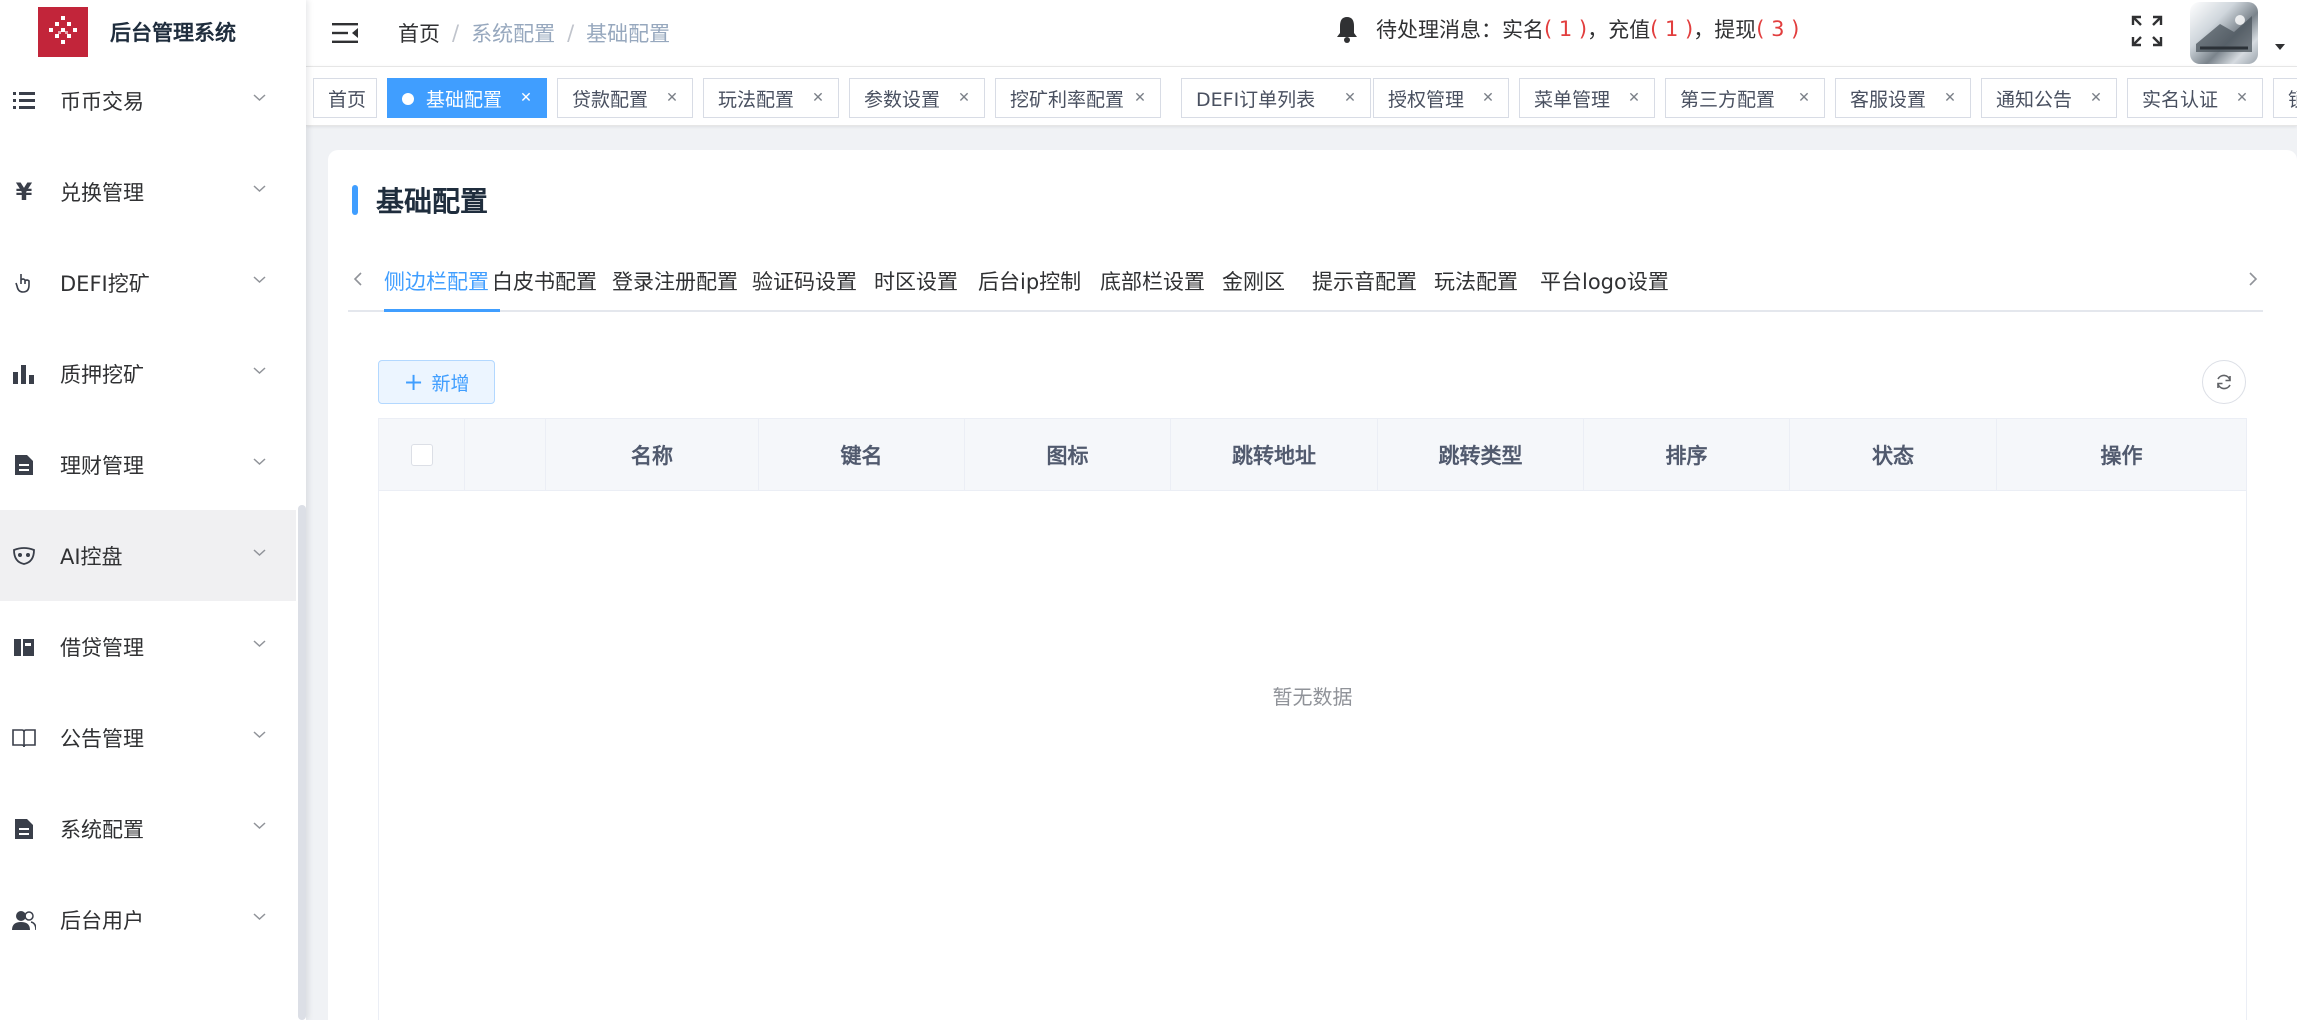  I want to click on sidebar-item-notice: 公告管理, so click(148, 737).